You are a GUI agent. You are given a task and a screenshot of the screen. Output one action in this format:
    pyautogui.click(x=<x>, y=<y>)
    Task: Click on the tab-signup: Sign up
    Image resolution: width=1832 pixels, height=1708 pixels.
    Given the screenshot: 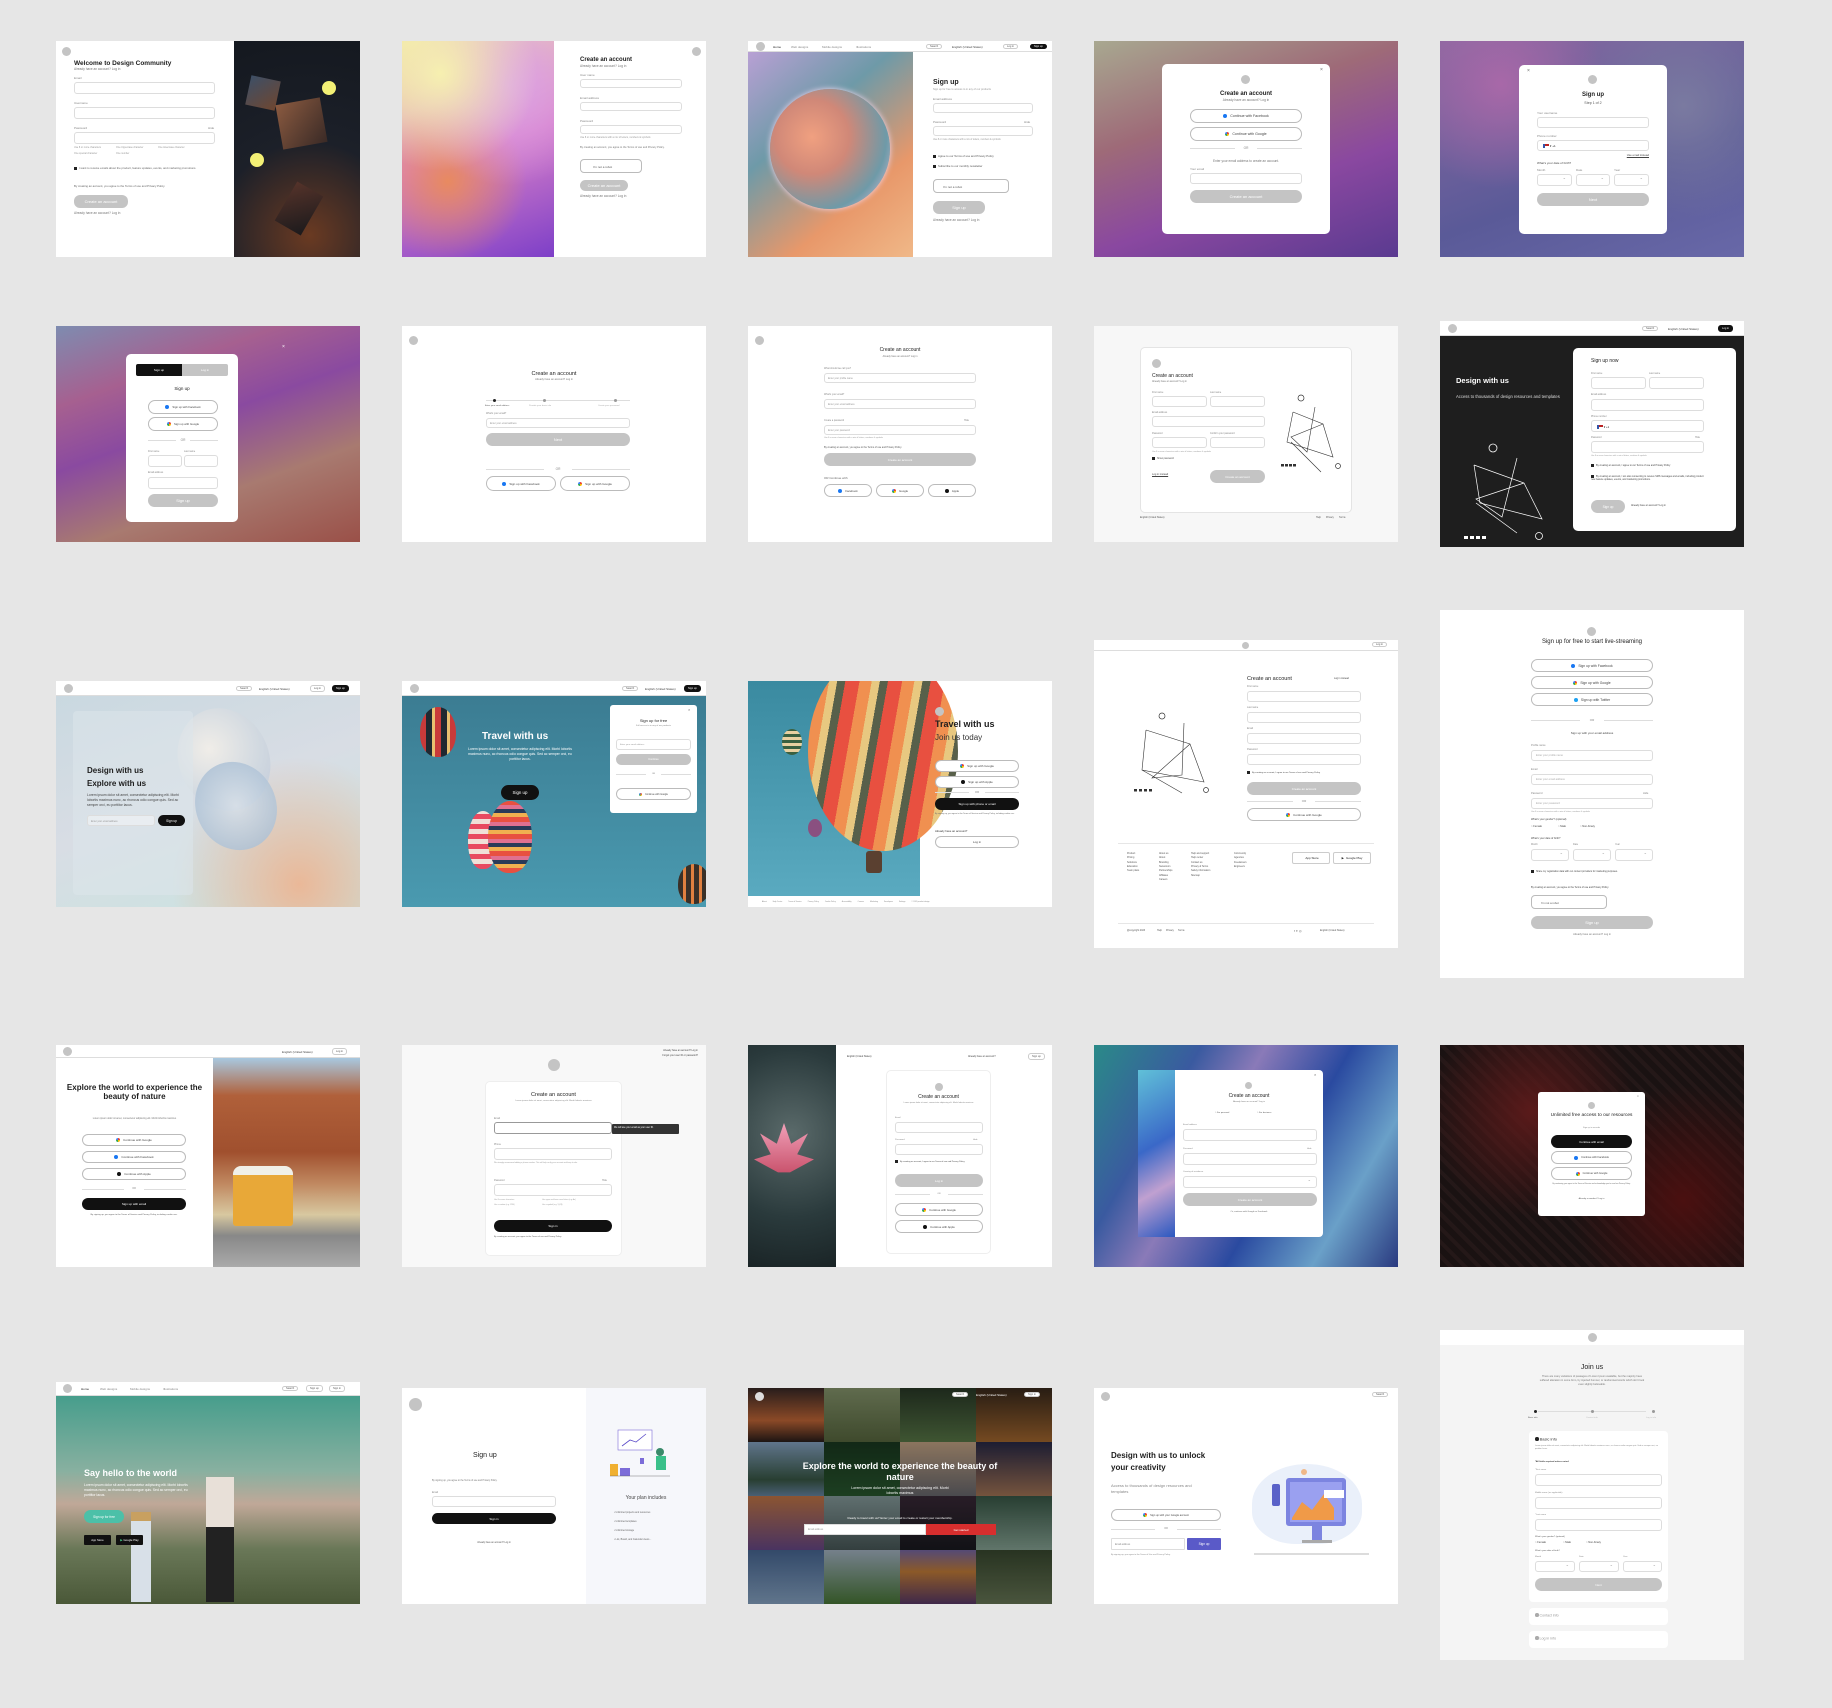 What is the action you would take?
    pyautogui.click(x=159, y=370)
    